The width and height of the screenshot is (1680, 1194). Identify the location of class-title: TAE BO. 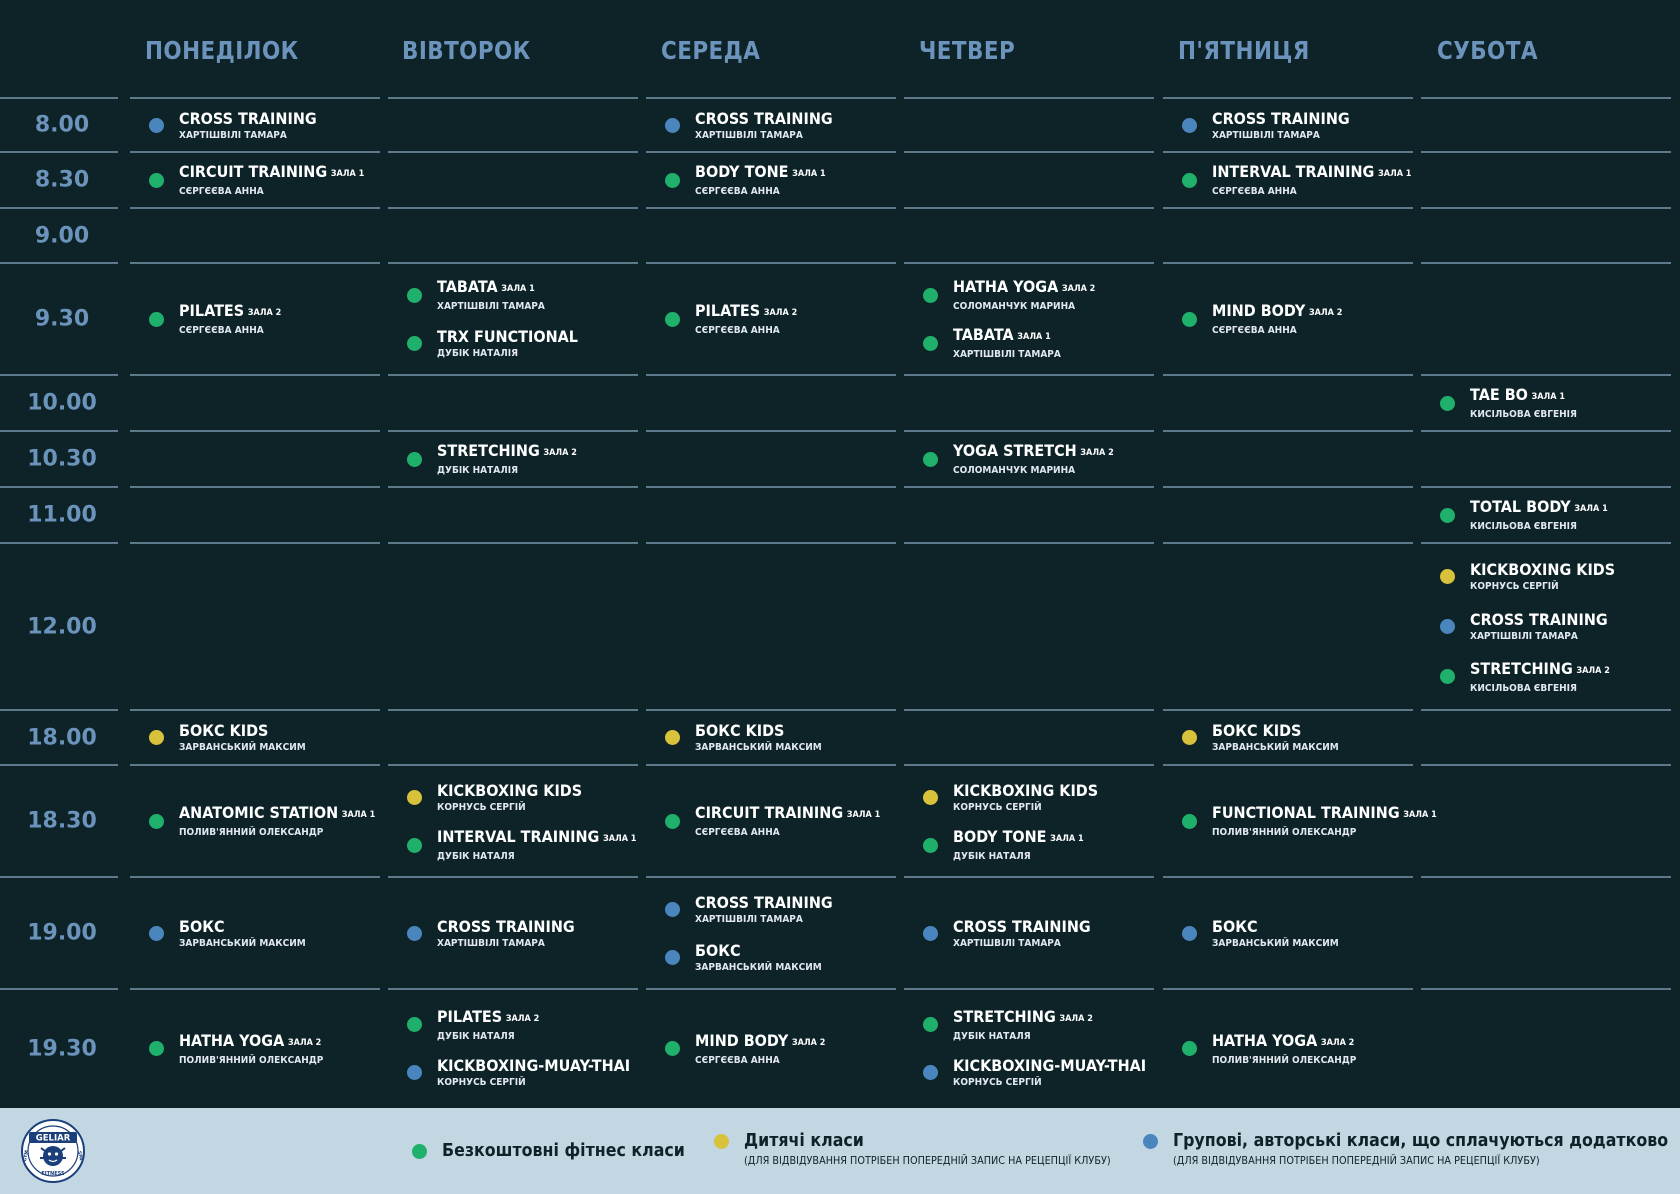
(1499, 394).